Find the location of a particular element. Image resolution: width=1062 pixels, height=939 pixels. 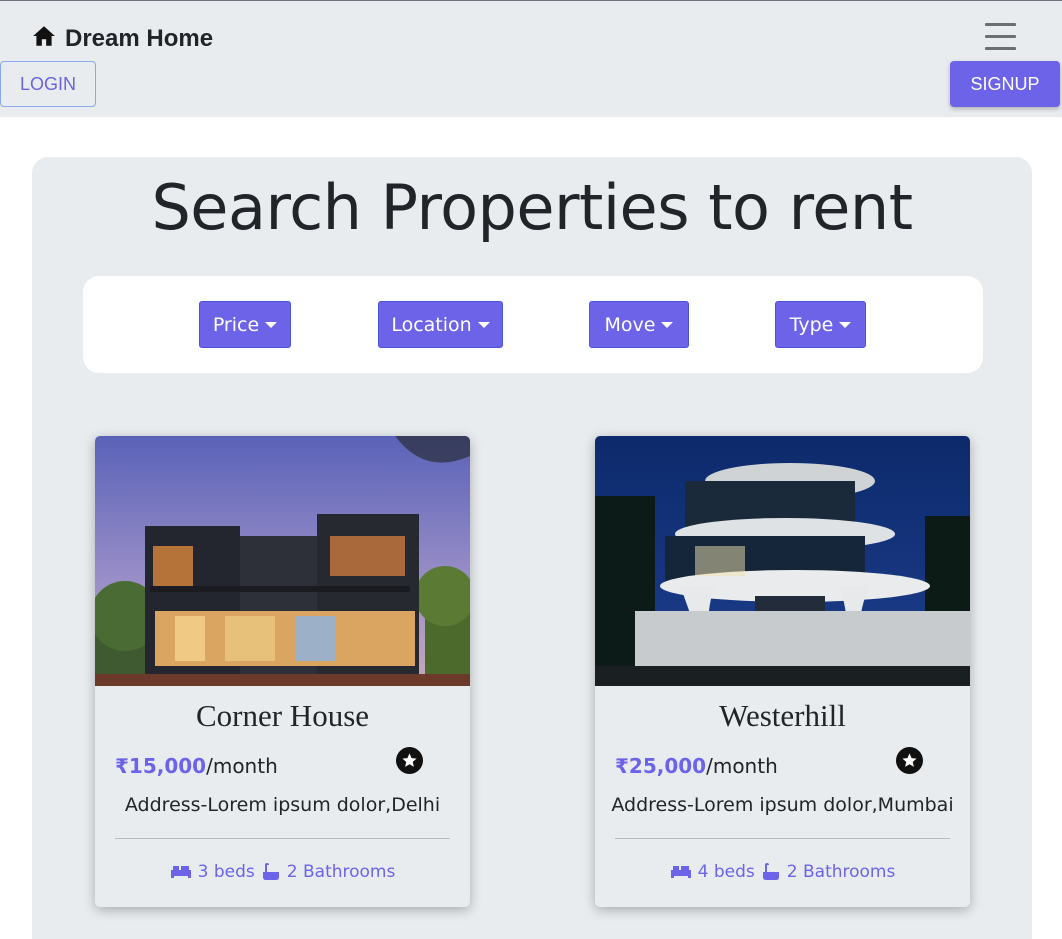

price-amount: ₹15,000 is located at coordinates (161, 766).